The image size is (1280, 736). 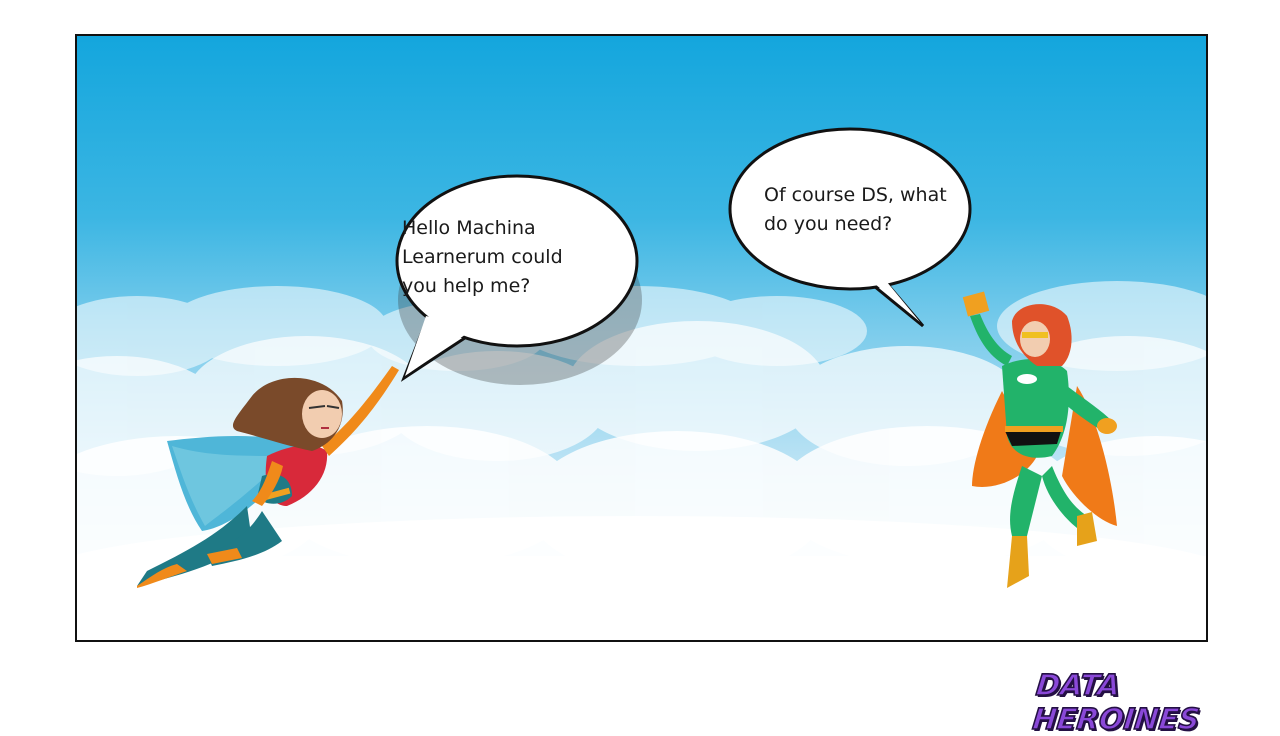 What do you see at coordinates (855, 209) in the screenshot?
I see `speech-bubble-right-text: Of course DS, what do you need?` at bounding box center [855, 209].